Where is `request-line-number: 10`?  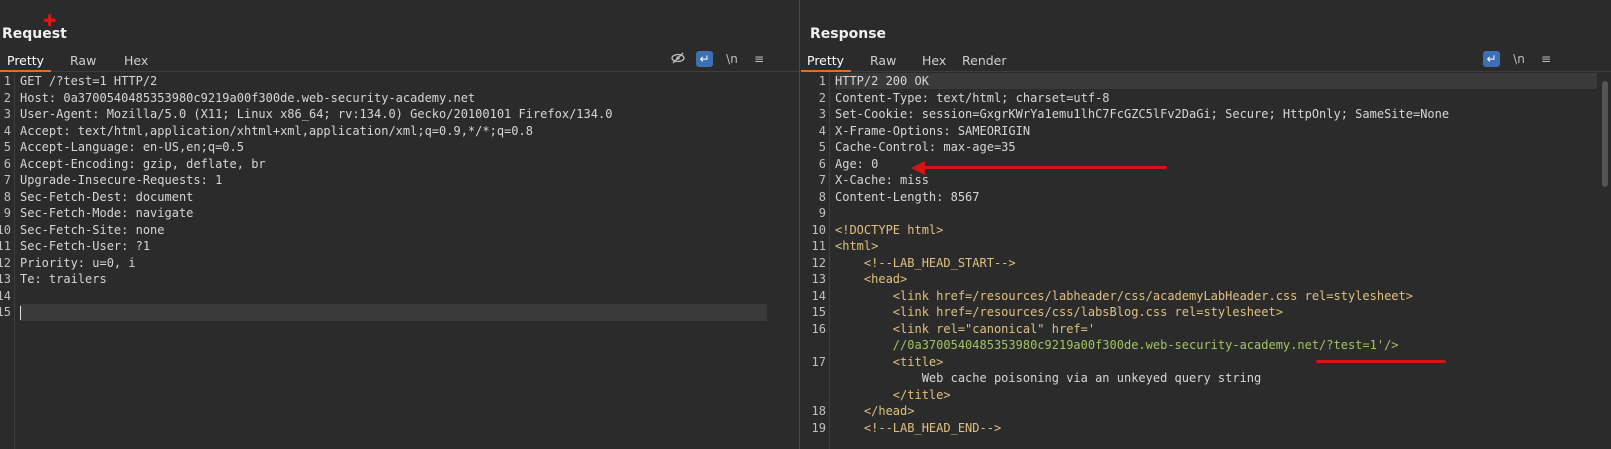 request-line-number: 10 is located at coordinates (5, 229).